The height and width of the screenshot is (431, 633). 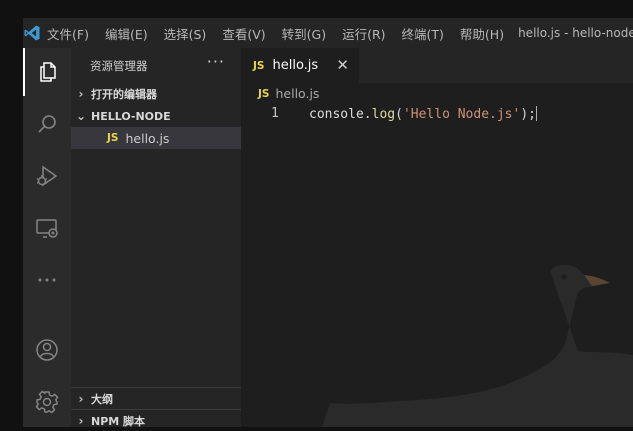 I want to click on settings-gear-icon, so click(x=47, y=402).